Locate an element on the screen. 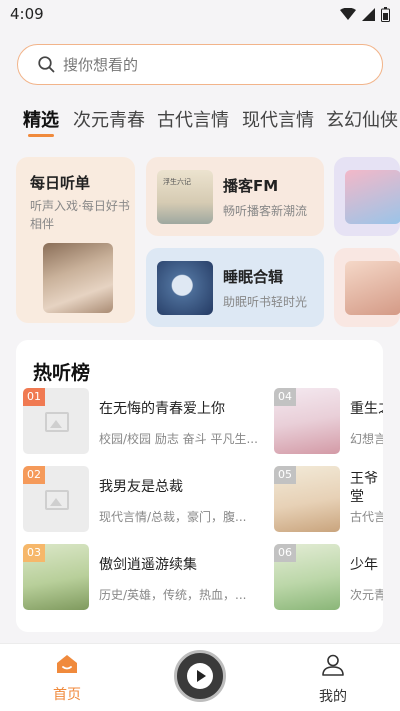 This screenshot has width=400, height=711. daily-list-desc: 听声入戏·每日好书相伴 is located at coordinates (80, 215).